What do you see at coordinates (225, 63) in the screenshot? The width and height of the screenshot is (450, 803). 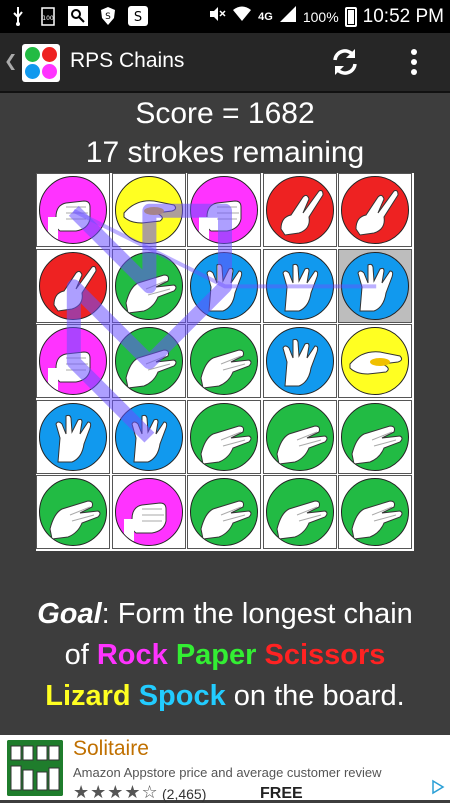 I see `action-bar: ❮ RPS Chains` at bounding box center [225, 63].